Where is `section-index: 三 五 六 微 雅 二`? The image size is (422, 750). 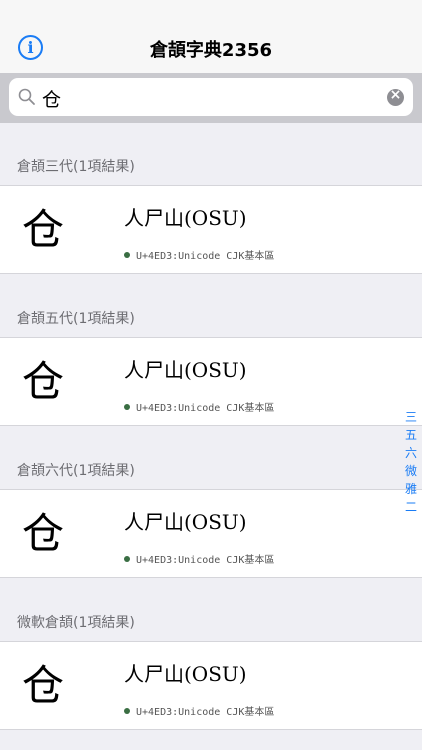 section-index: 三 五 六 微 雅 二 is located at coordinates (411, 462).